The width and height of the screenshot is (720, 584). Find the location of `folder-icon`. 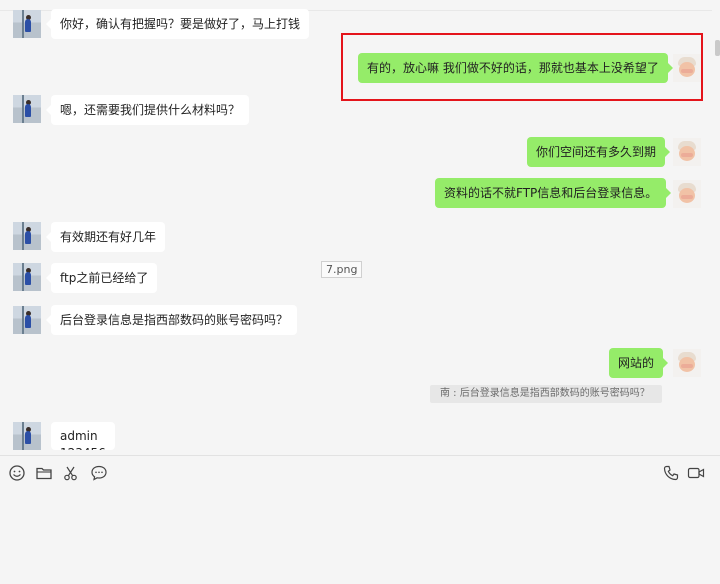

folder-icon is located at coordinates (44, 473).